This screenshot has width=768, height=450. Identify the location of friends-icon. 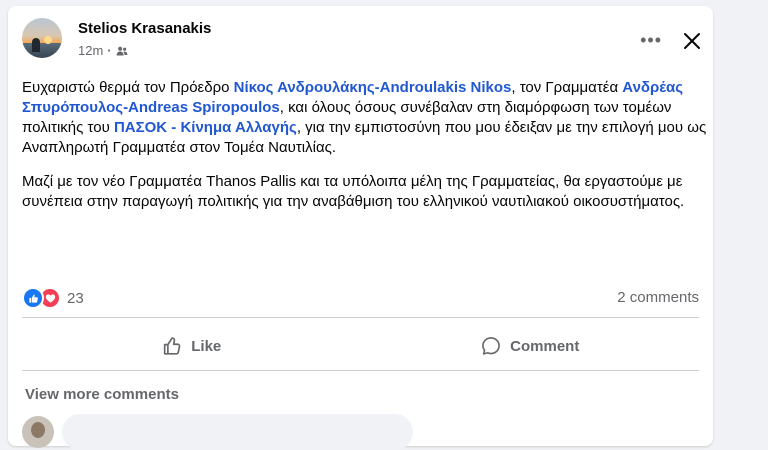
(122, 51).